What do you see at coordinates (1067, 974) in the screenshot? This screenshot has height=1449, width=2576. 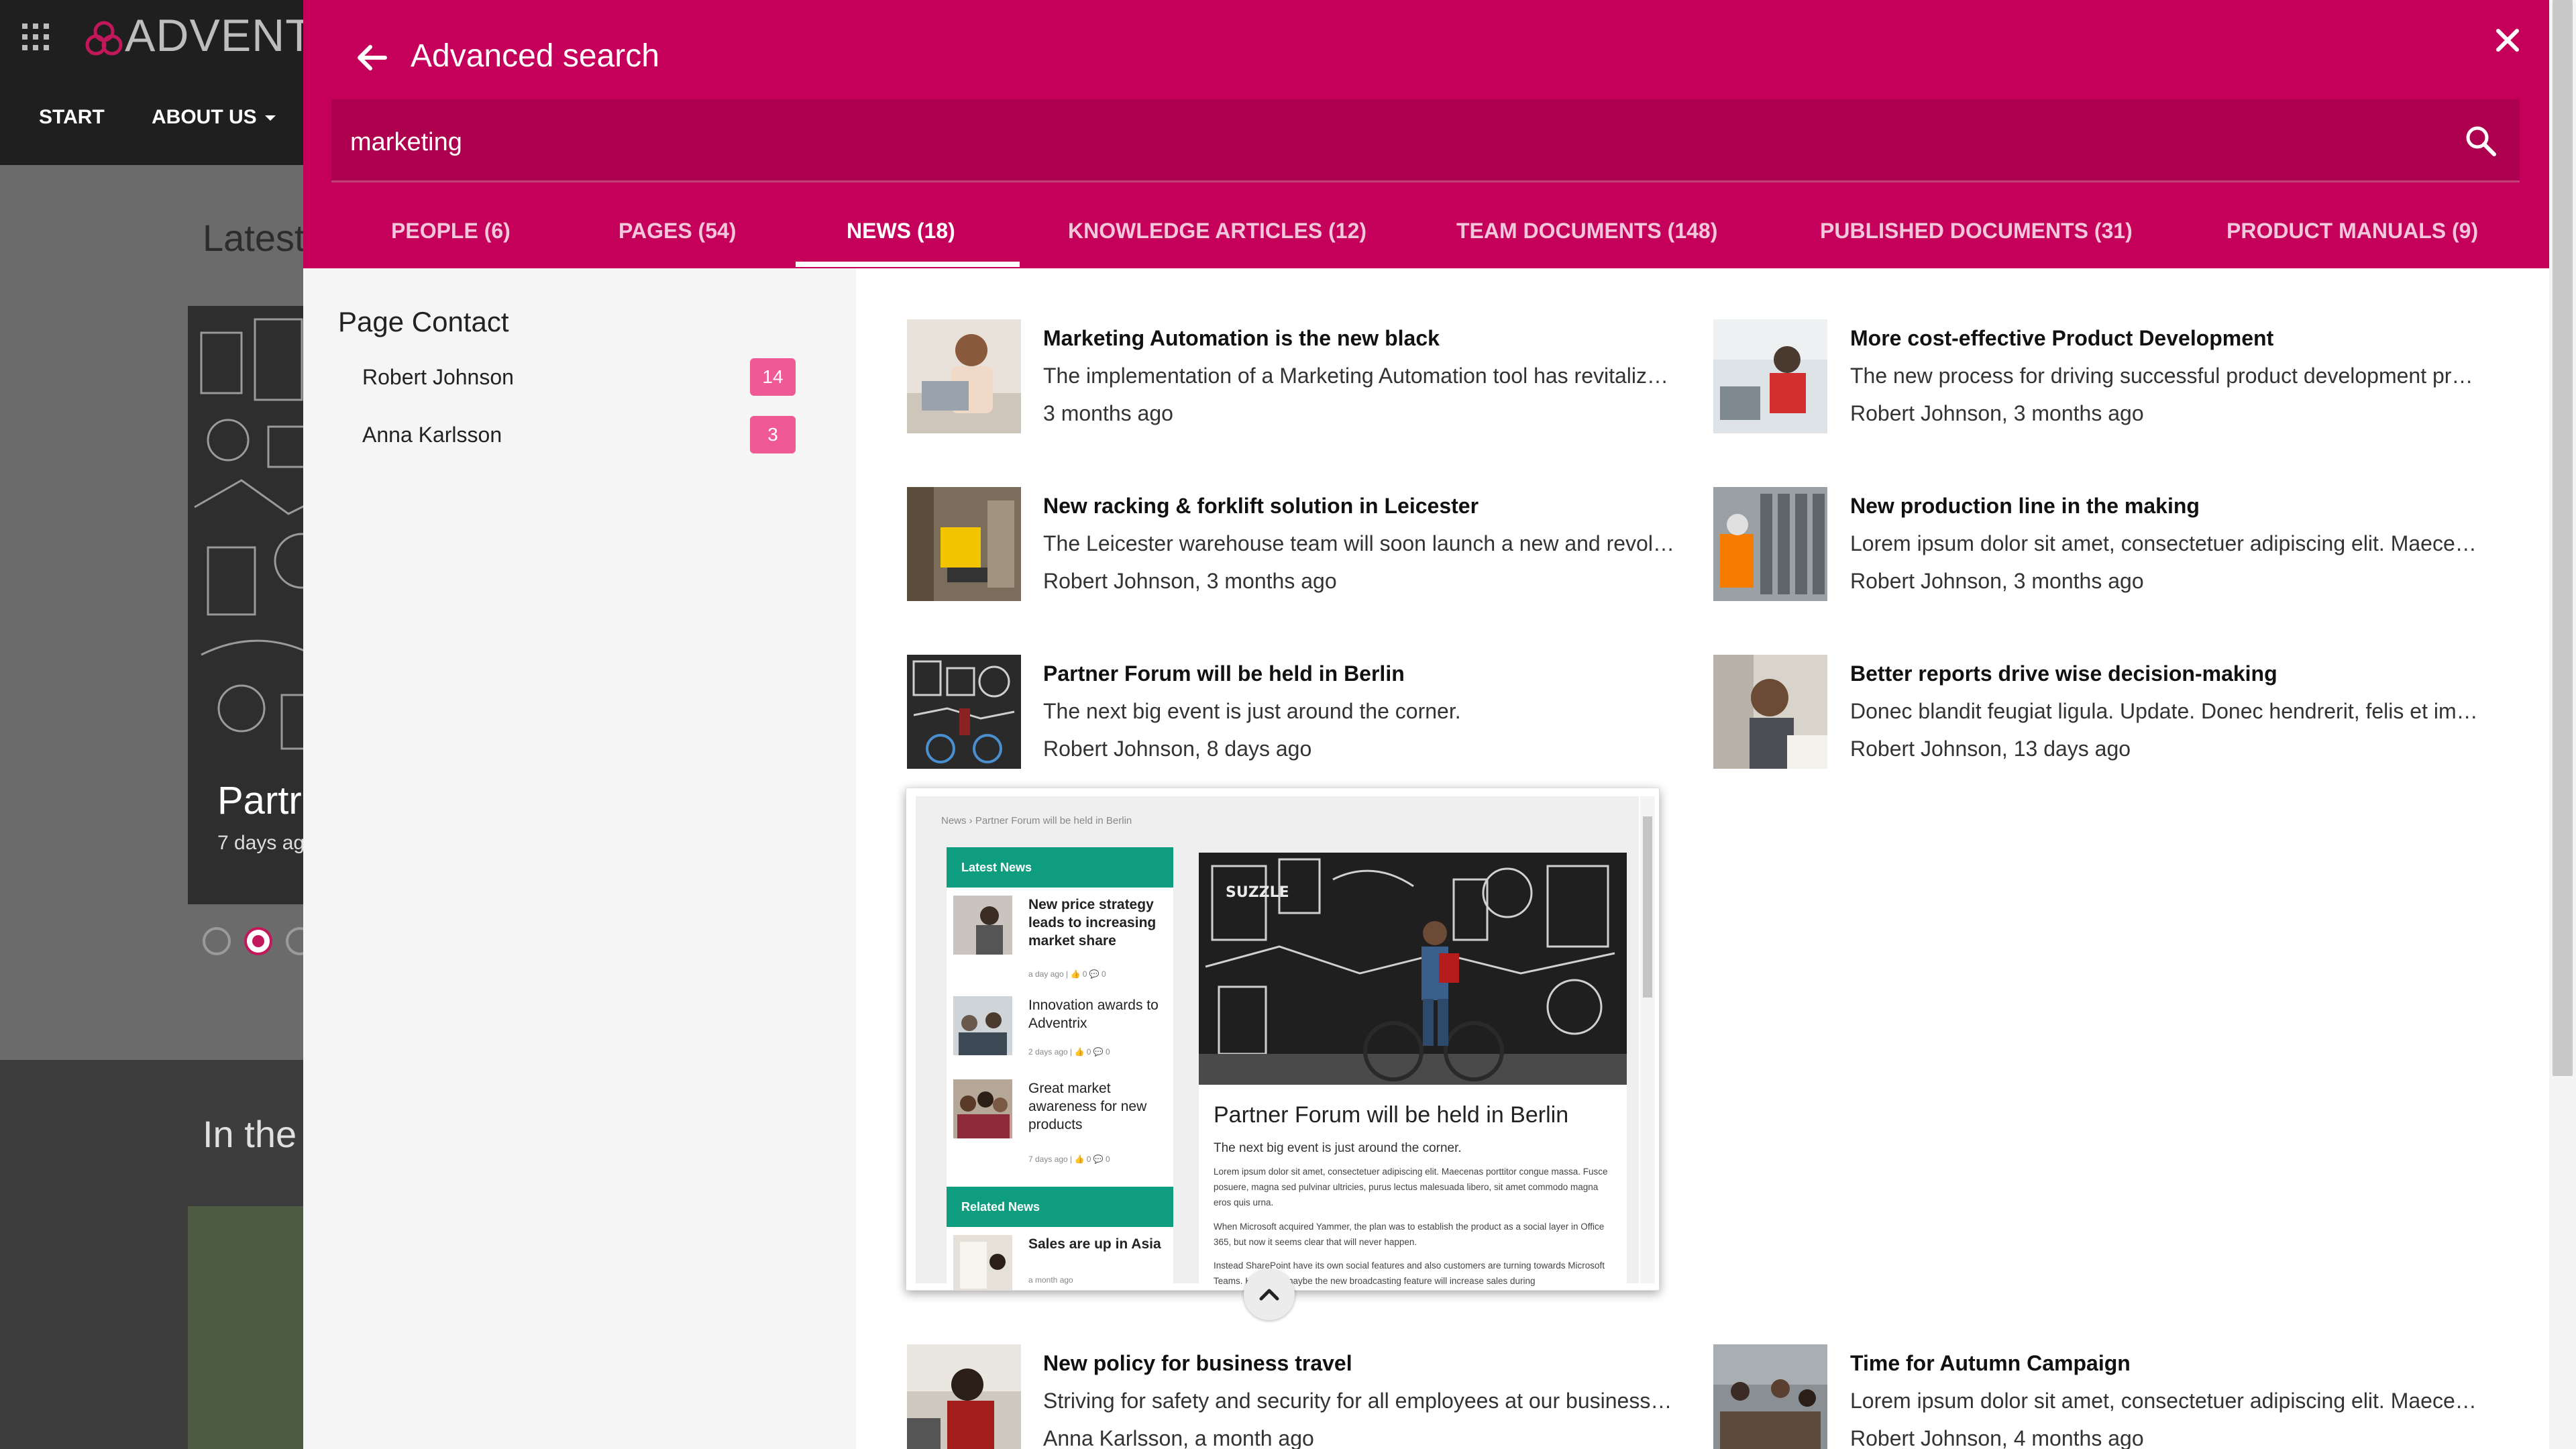 I see `preview-news-meta: a day ago | 👍 0 💬 0` at bounding box center [1067, 974].